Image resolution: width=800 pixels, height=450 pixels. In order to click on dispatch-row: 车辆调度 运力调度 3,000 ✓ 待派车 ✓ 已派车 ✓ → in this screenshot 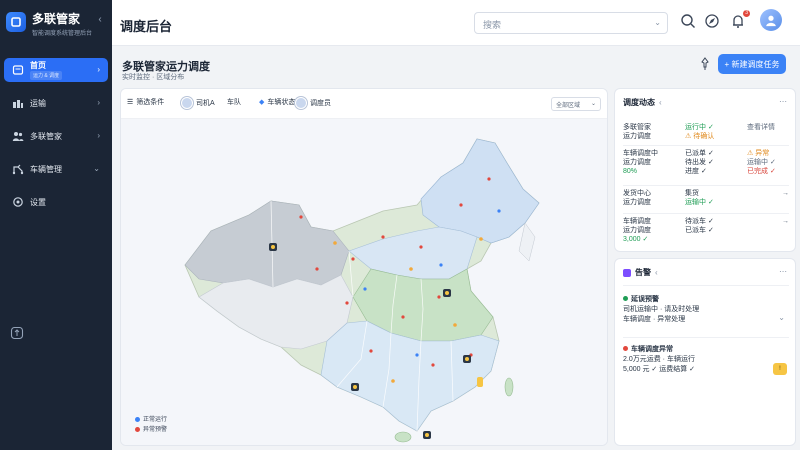, I will do `click(706, 232)`.